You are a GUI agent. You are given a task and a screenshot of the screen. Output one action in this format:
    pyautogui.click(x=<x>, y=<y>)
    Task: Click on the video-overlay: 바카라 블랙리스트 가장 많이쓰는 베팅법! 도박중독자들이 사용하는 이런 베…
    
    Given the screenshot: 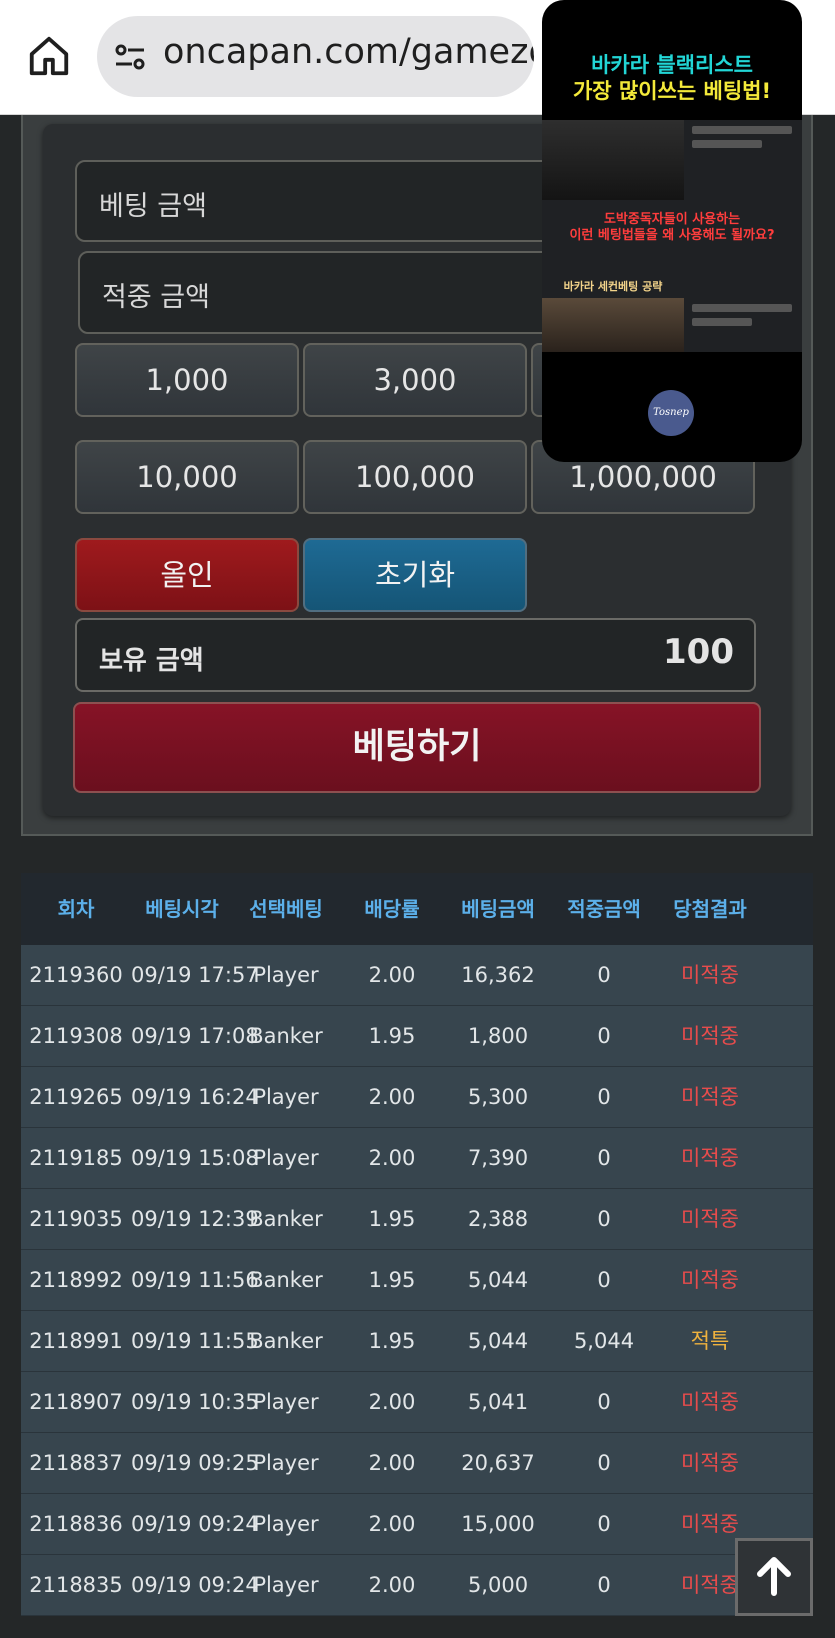 What is the action you would take?
    pyautogui.click(x=672, y=231)
    